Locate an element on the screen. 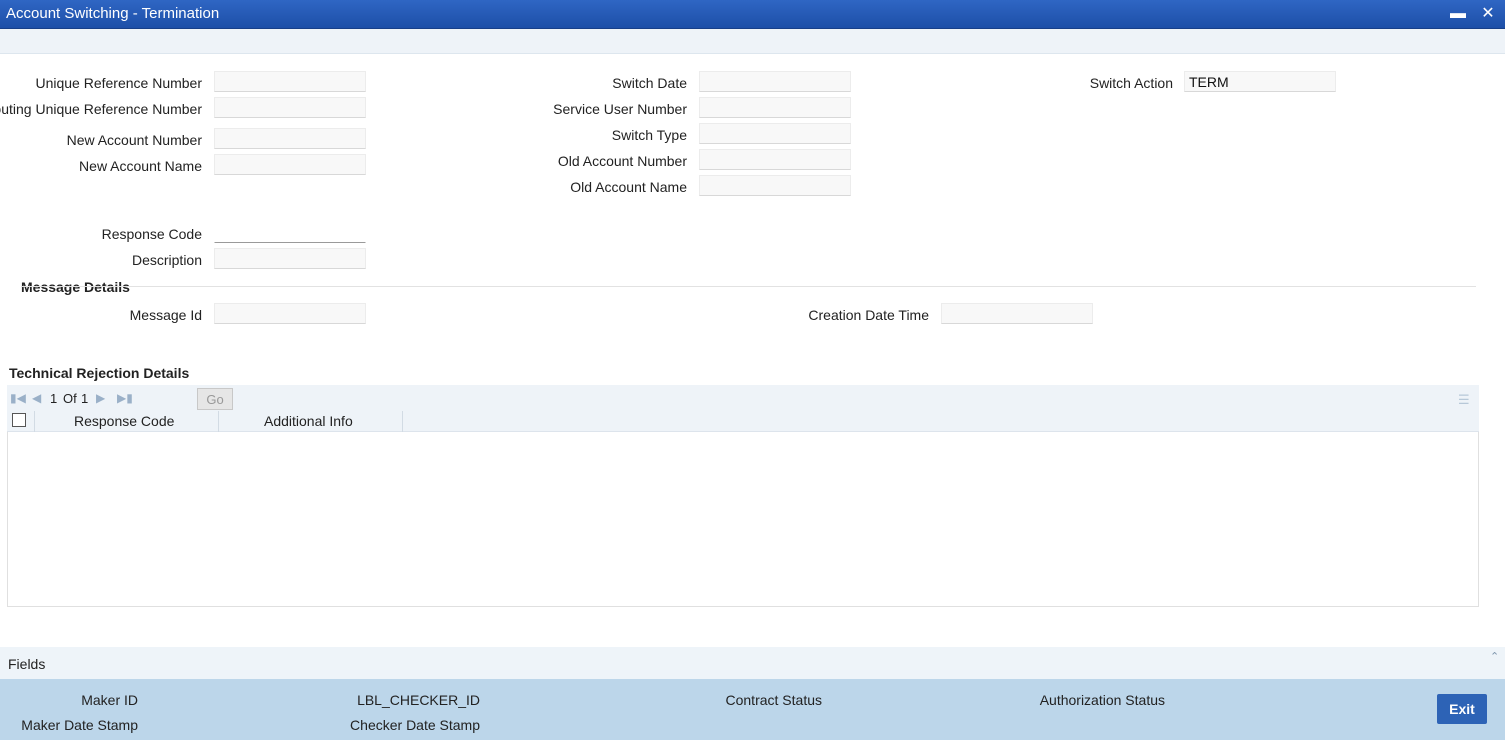 This screenshot has width=1505, height=740. switch-date-label: Switch Date is located at coordinates (649, 83).